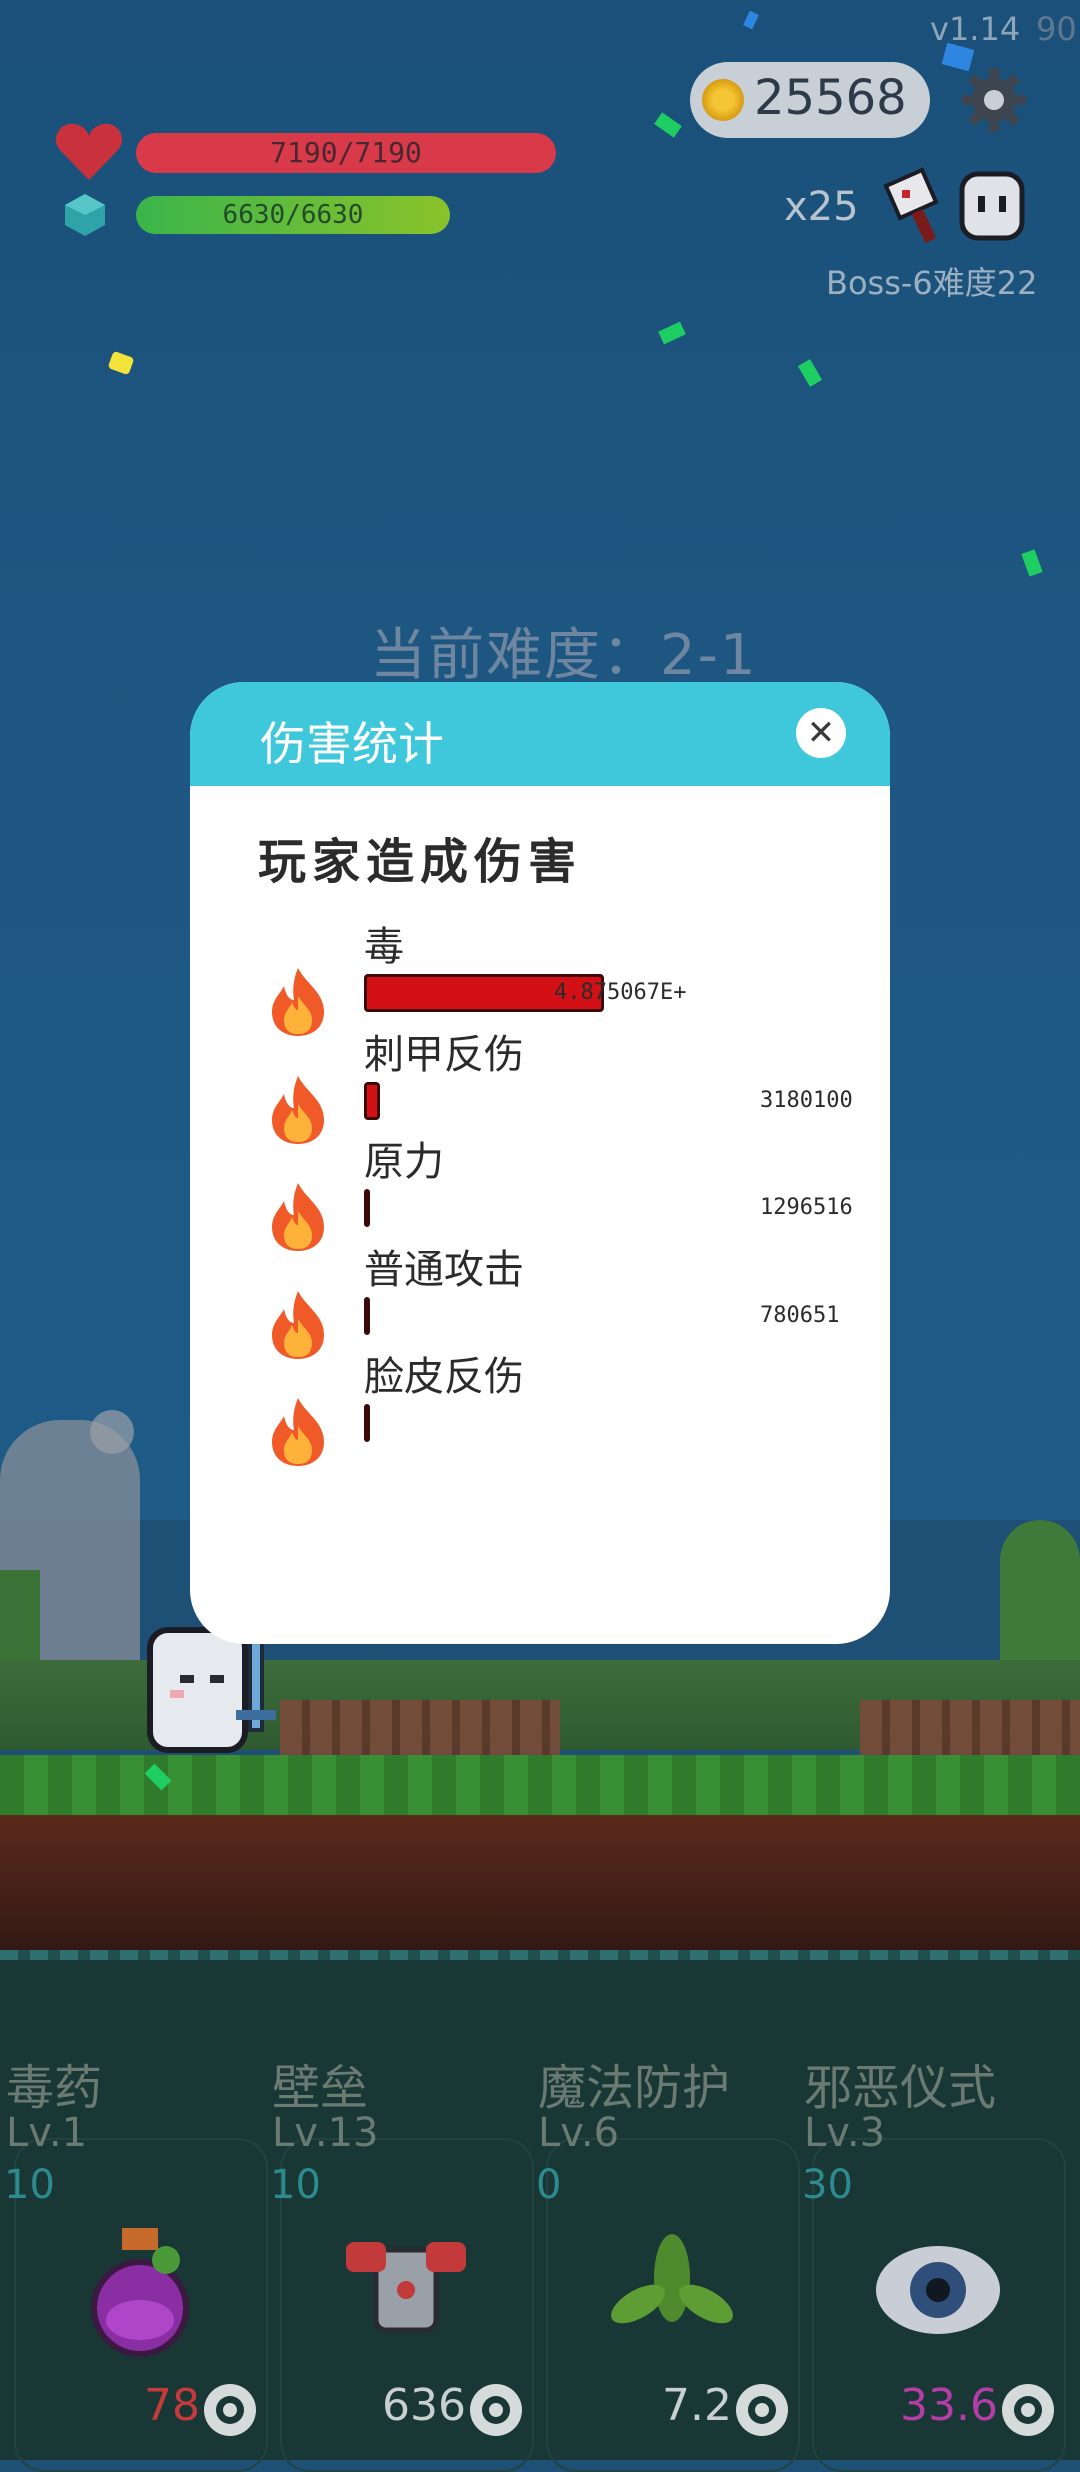 This screenshot has width=1080, height=2472. I want to click on gear-icon, so click(994, 100).